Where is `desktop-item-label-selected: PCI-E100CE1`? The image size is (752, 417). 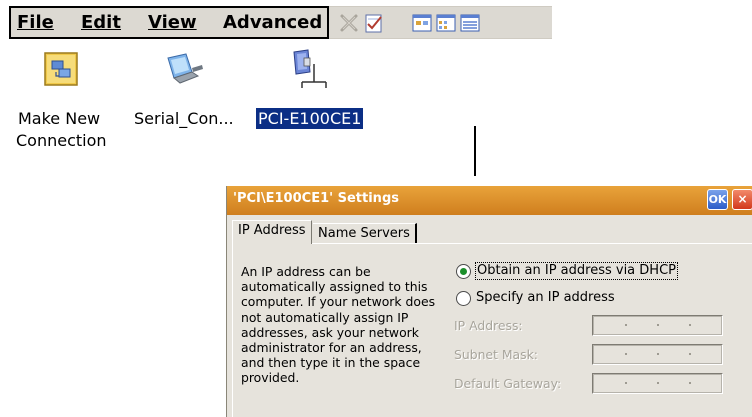 desktop-item-label-selected: PCI-E100CE1 is located at coordinates (309, 118).